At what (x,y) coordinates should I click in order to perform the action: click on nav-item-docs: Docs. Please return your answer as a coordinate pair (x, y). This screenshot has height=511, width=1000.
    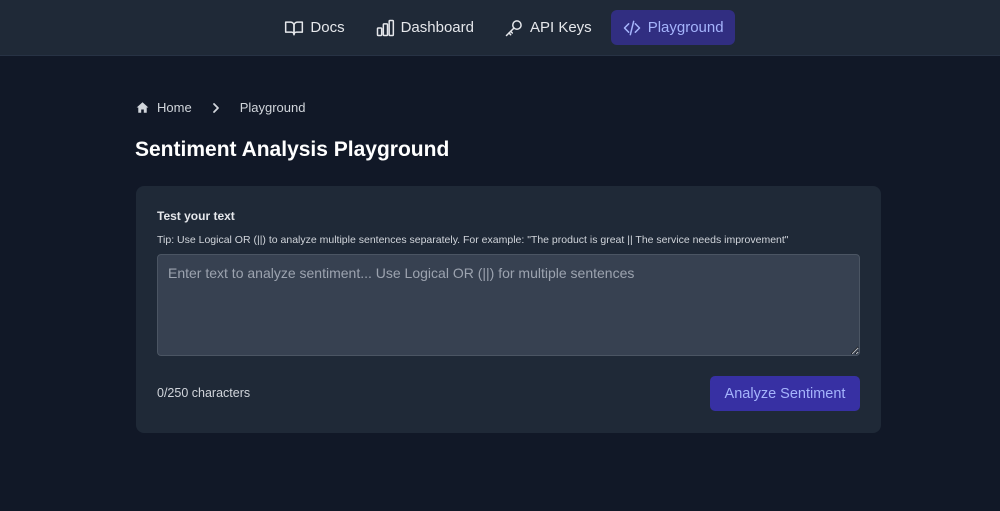
    Looking at the image, I should click on (314, 27).